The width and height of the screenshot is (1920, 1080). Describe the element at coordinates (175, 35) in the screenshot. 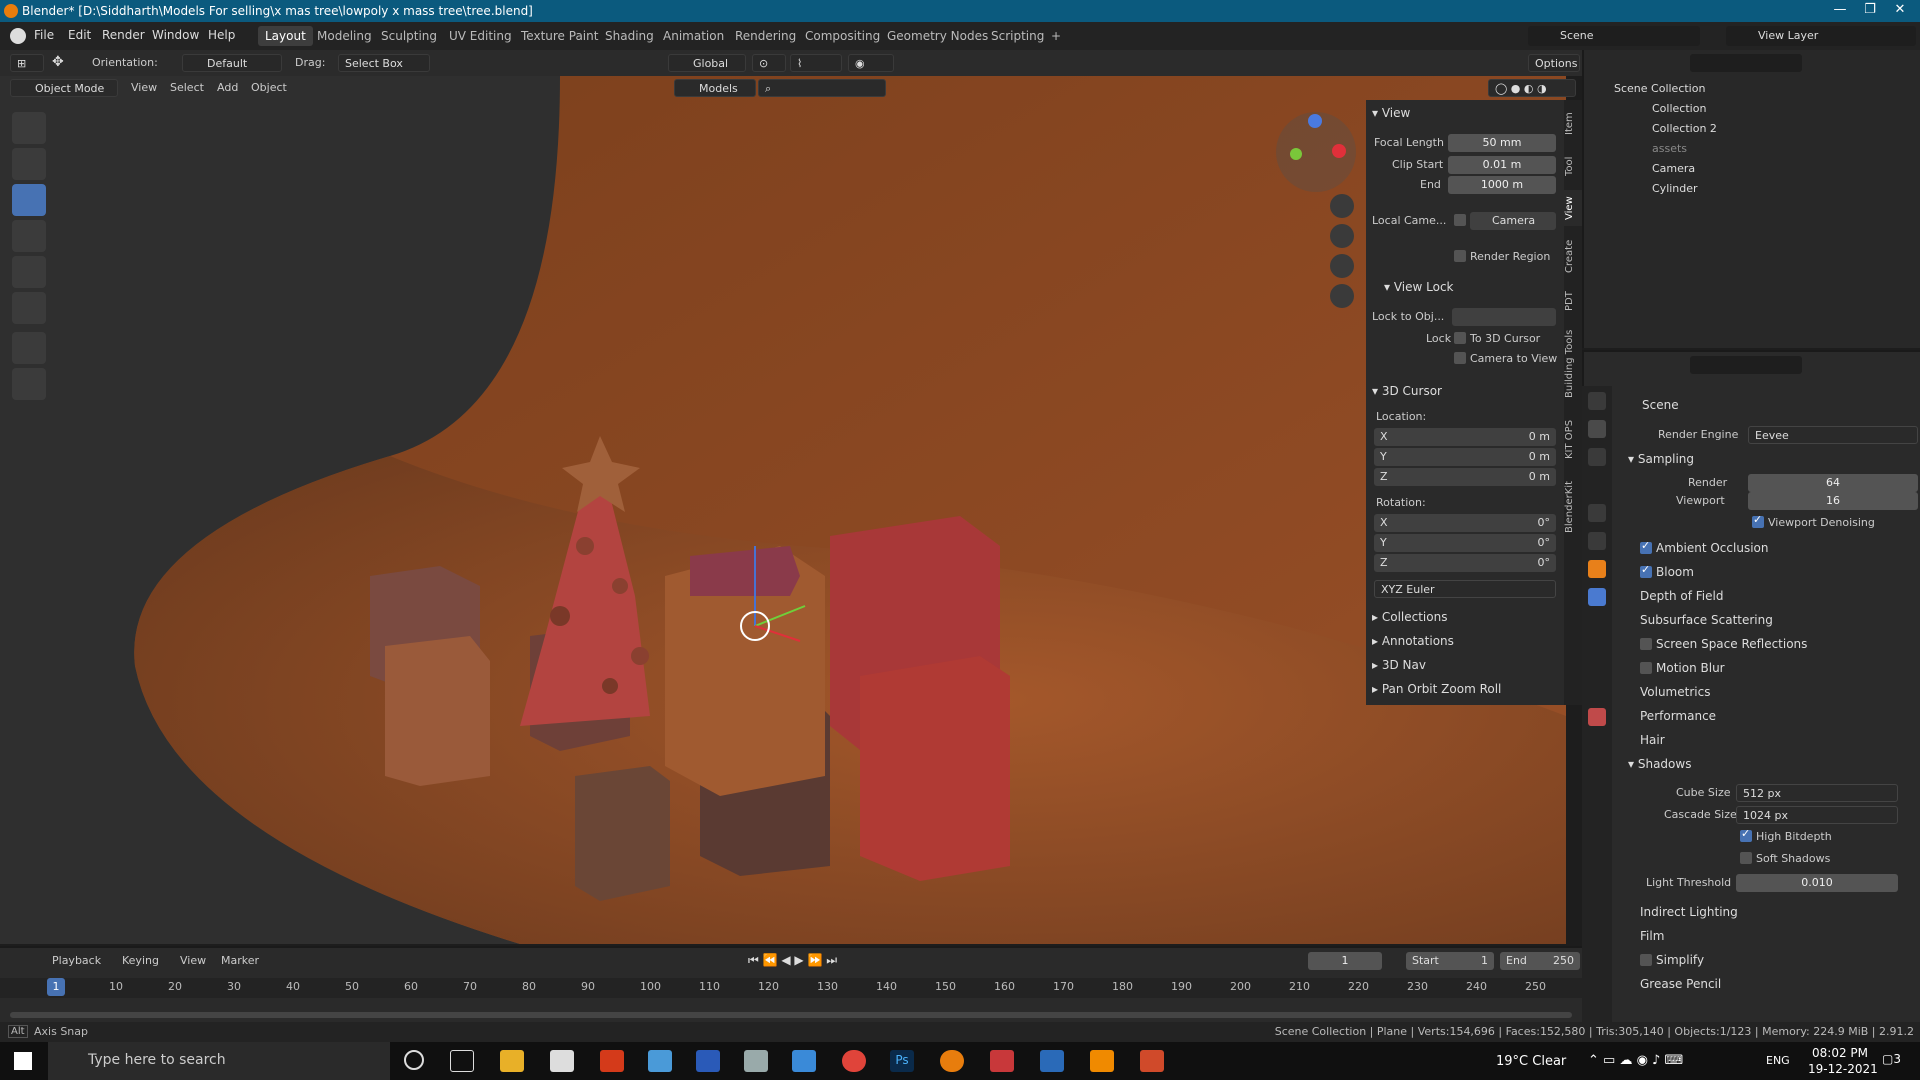

I see `menu-window: Window` at that location.